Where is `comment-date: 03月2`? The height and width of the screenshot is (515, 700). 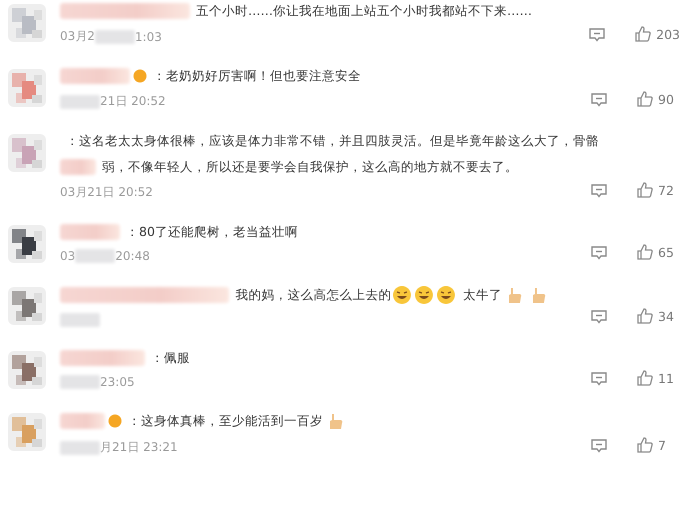
comment-date: 03月2 is located at coordinates (77, 36).